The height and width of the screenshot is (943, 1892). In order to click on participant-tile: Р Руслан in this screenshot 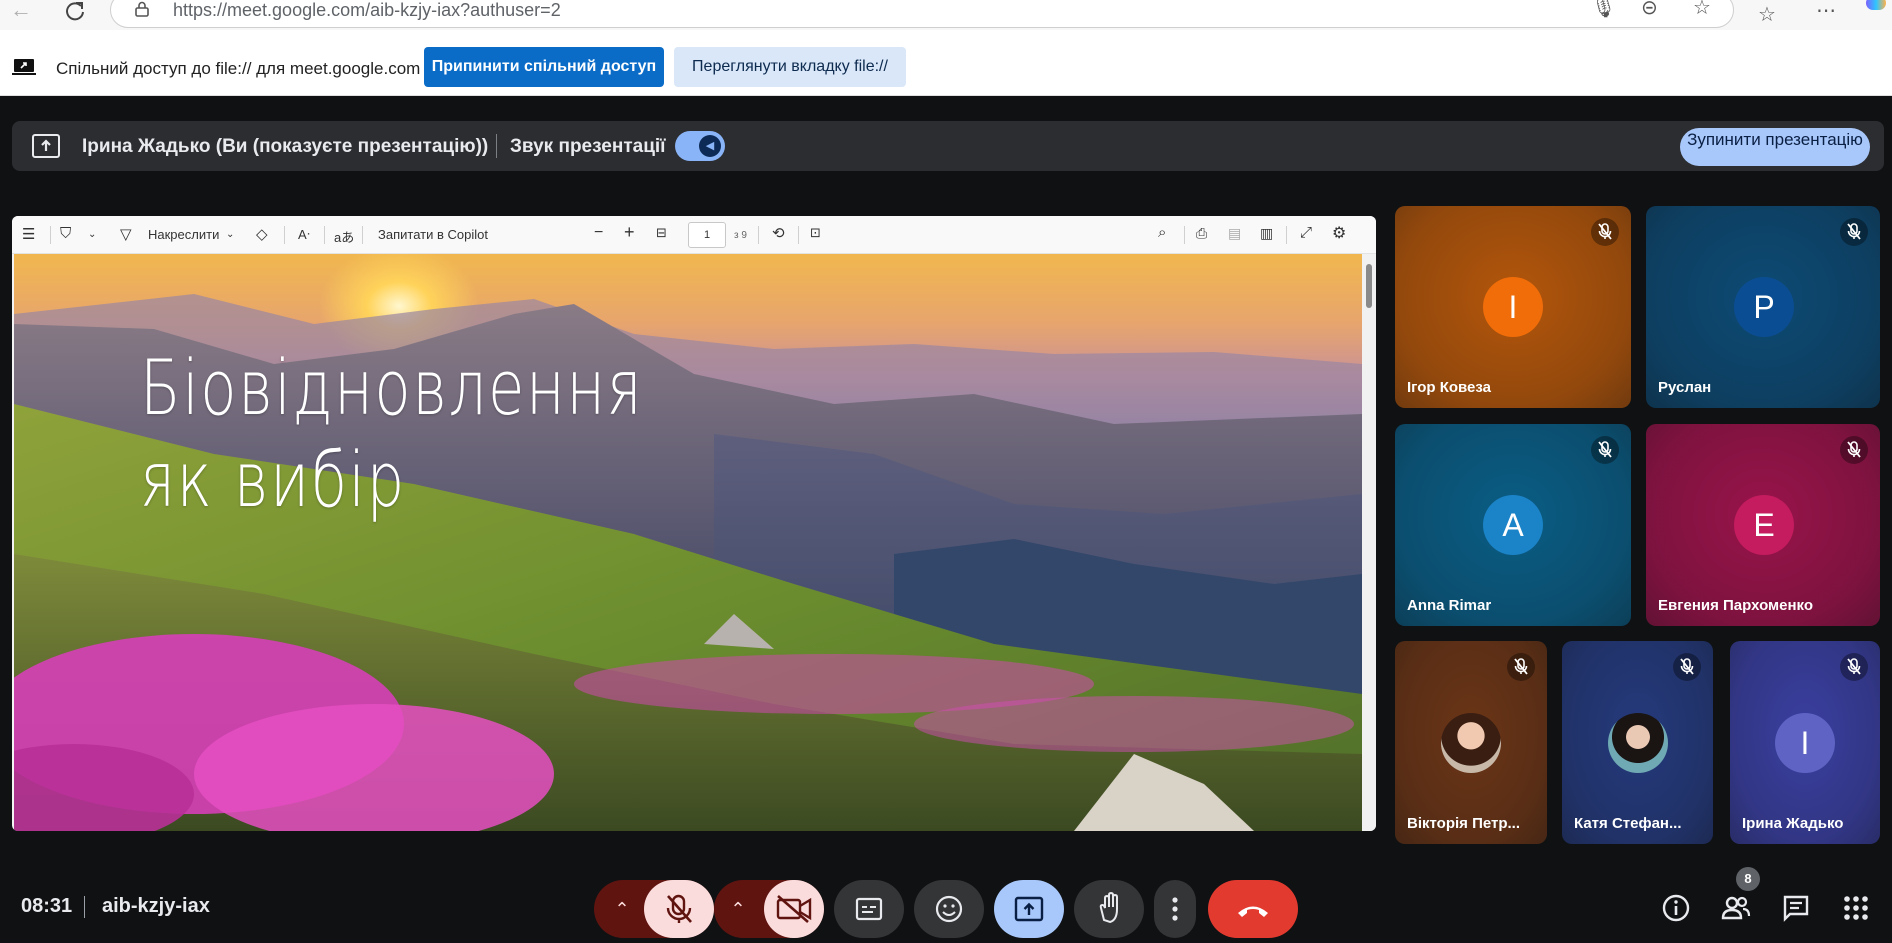, I will do `click(1763, 307)`.